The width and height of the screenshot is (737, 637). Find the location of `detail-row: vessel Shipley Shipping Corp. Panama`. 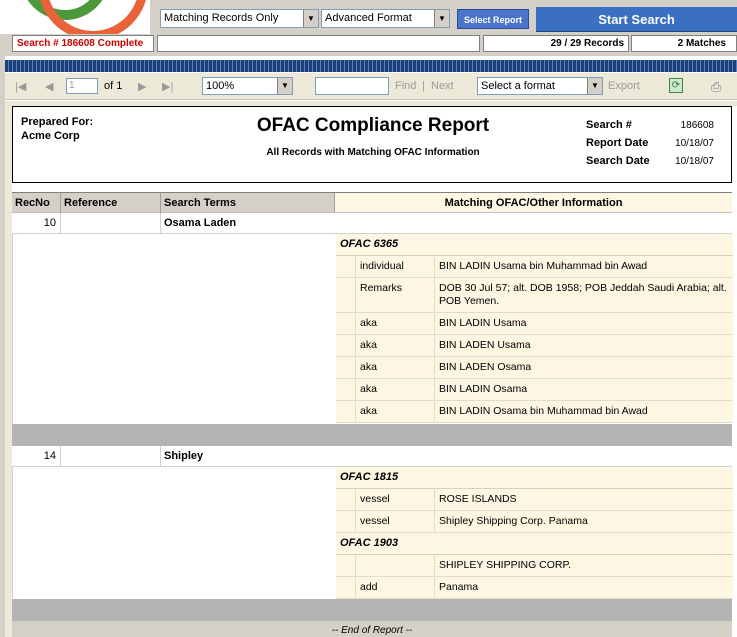

detail-row: vessel Shipley Shipping Corp. Panama is located at coordinates (534, 522).